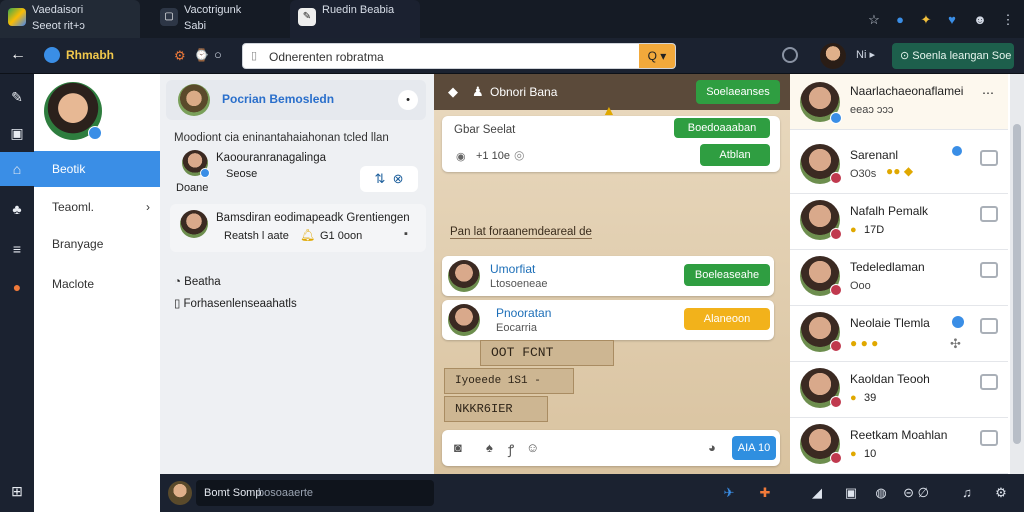 This screenshot has height=512, width=1024. Describe the element at coordinates (926, 20) in the screenshot. I see `puzzle-icon: ✦` at that location.